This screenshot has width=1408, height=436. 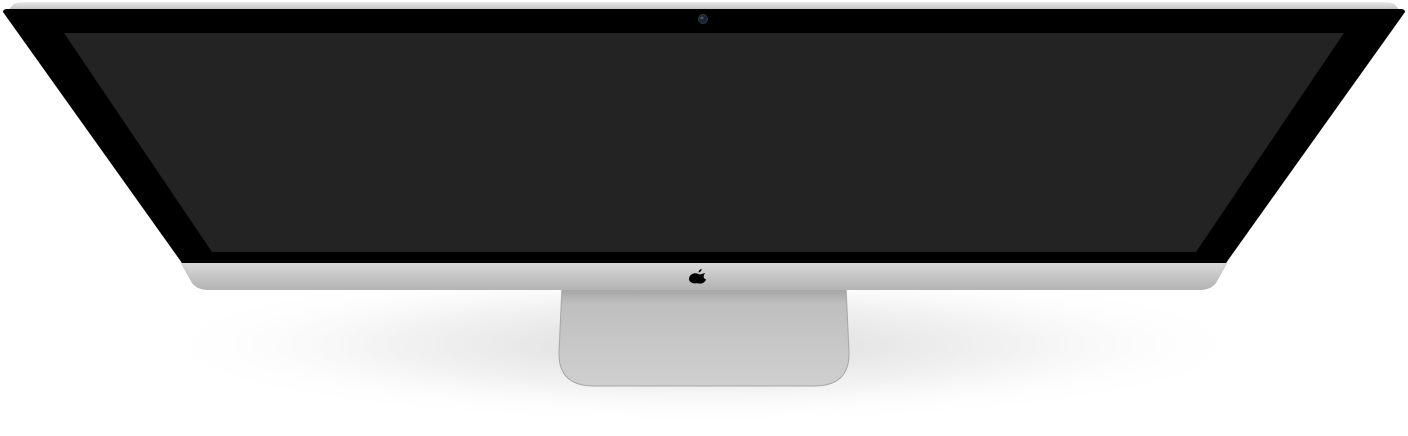 What do you see at coordinates (704, 336) in the screenshot?
I see `monitor-stand` at bounding box center [704, 336].